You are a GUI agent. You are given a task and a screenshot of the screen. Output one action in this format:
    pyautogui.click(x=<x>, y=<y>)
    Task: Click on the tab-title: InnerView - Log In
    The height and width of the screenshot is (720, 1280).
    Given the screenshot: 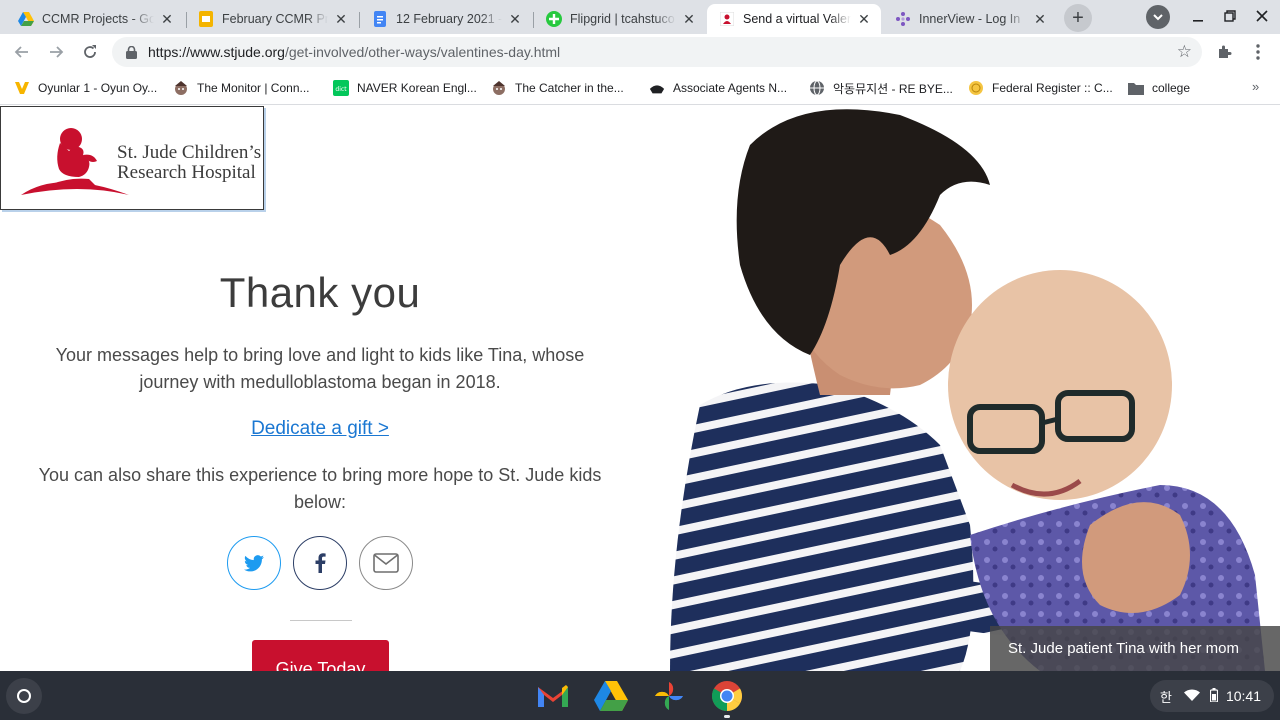 What is the action you would take?
    pyautogui.click(x=970, y=19)
    